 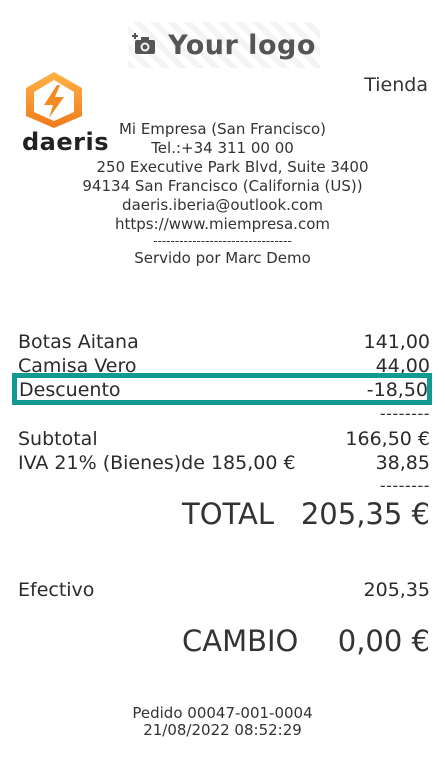 I want to click on shop-label: Tienda, so click(x=396, y=85).